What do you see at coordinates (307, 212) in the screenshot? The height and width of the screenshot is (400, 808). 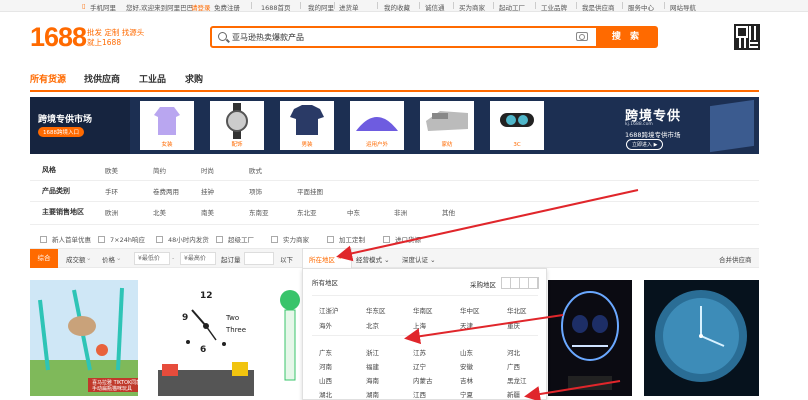 I see `filter-option: 东北亚` at bounding box center [307, 212].